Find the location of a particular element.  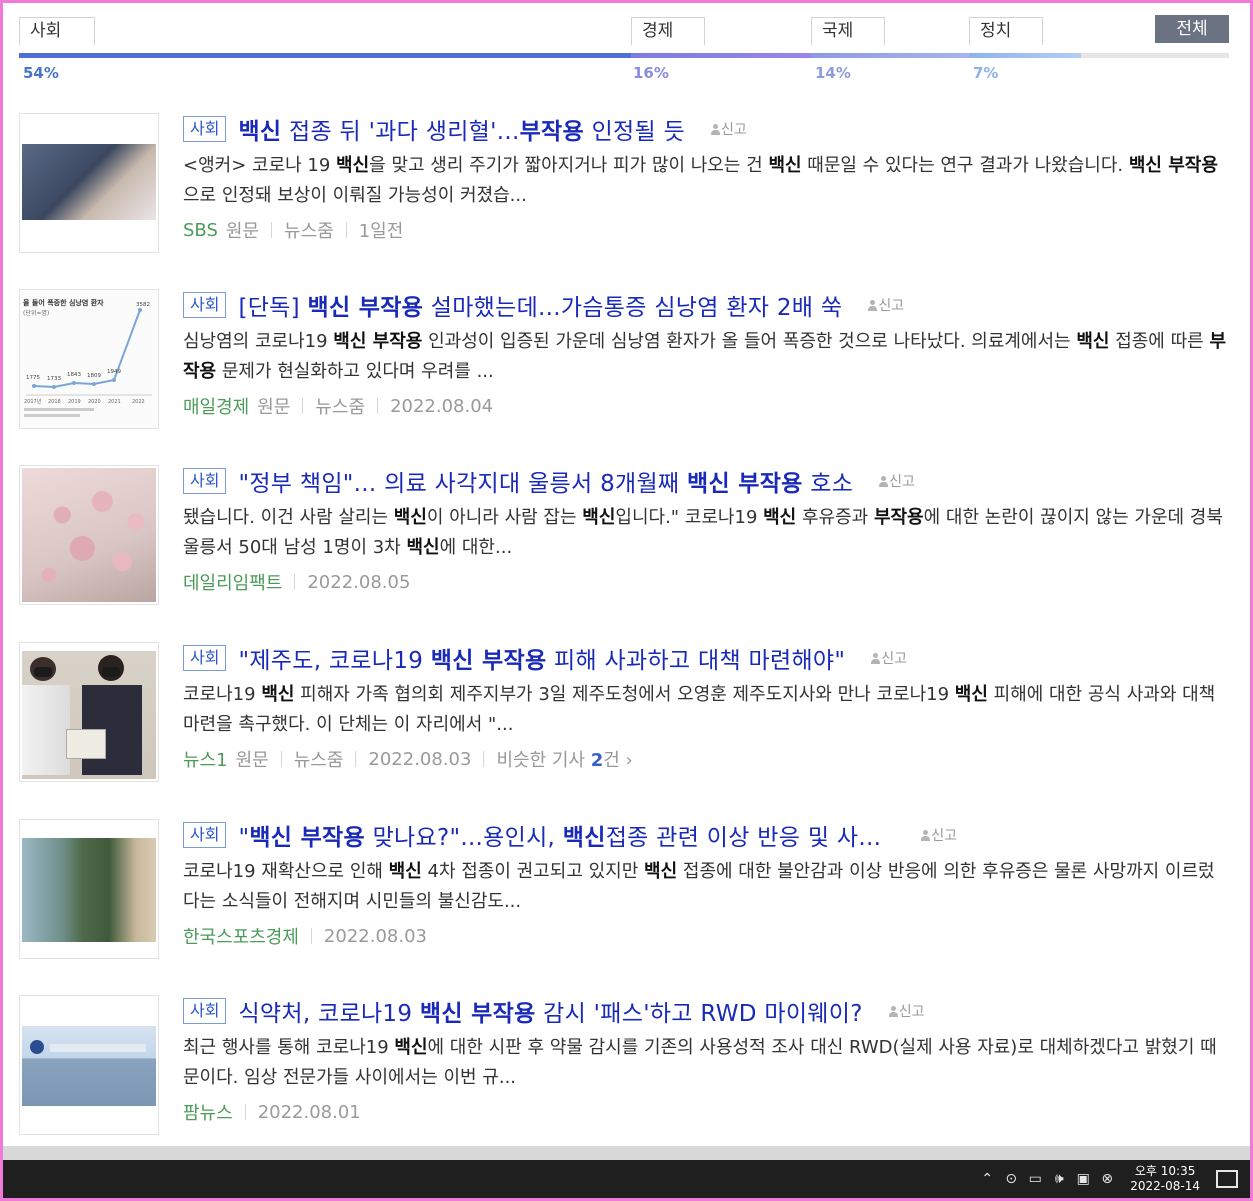

text-run: 피해 사과하고 대책 마련해야" is located at coordinates (696, 661).